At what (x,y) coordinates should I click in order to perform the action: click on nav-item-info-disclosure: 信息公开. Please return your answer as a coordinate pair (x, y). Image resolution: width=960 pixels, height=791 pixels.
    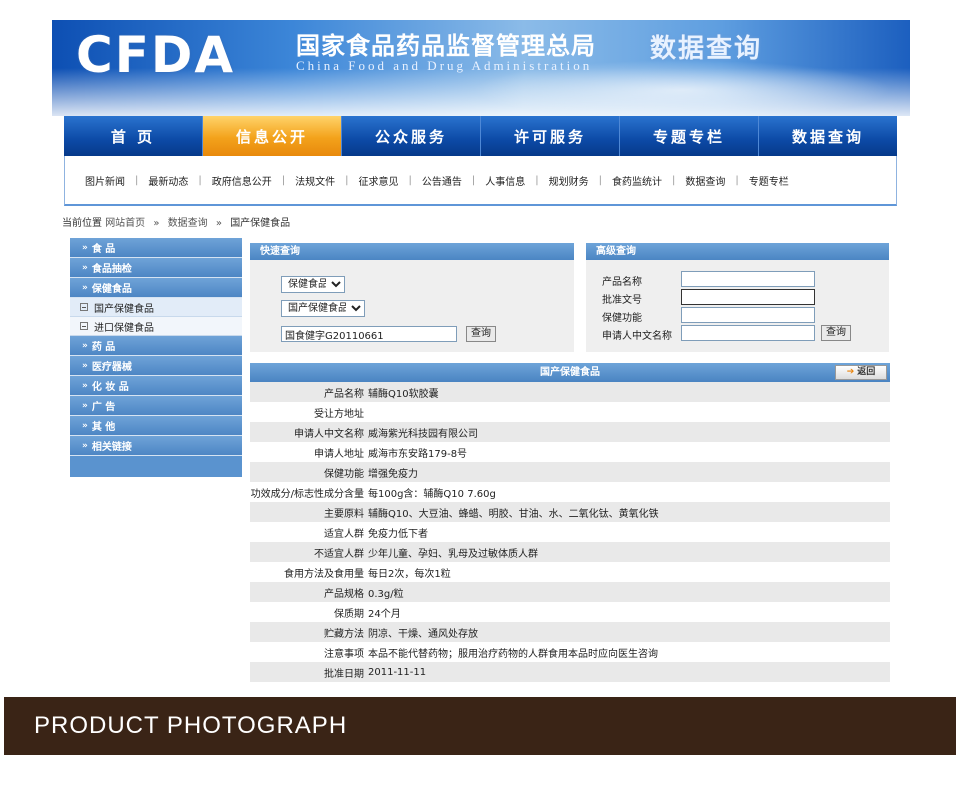
    Looking at the image, I should click on (272, 136).